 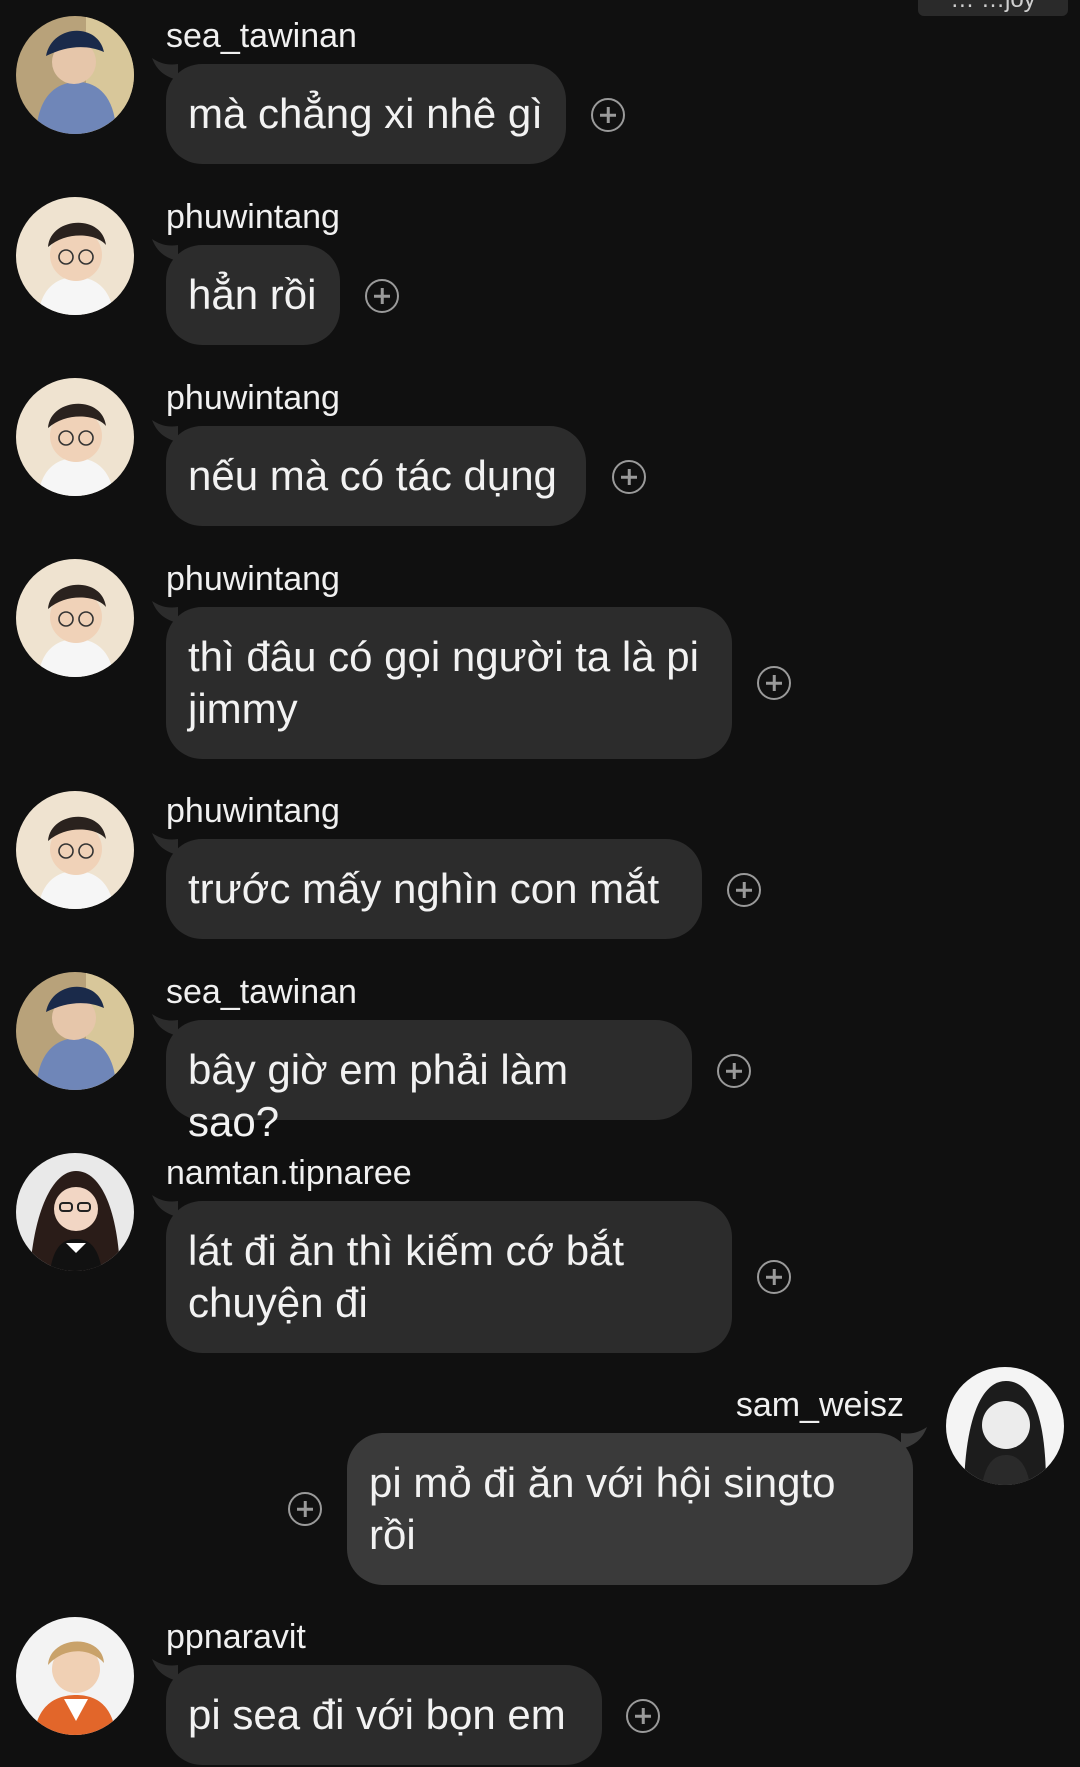 I want to click on message-text: pi sea đi với bọn em, so click(x=377, y=1714).